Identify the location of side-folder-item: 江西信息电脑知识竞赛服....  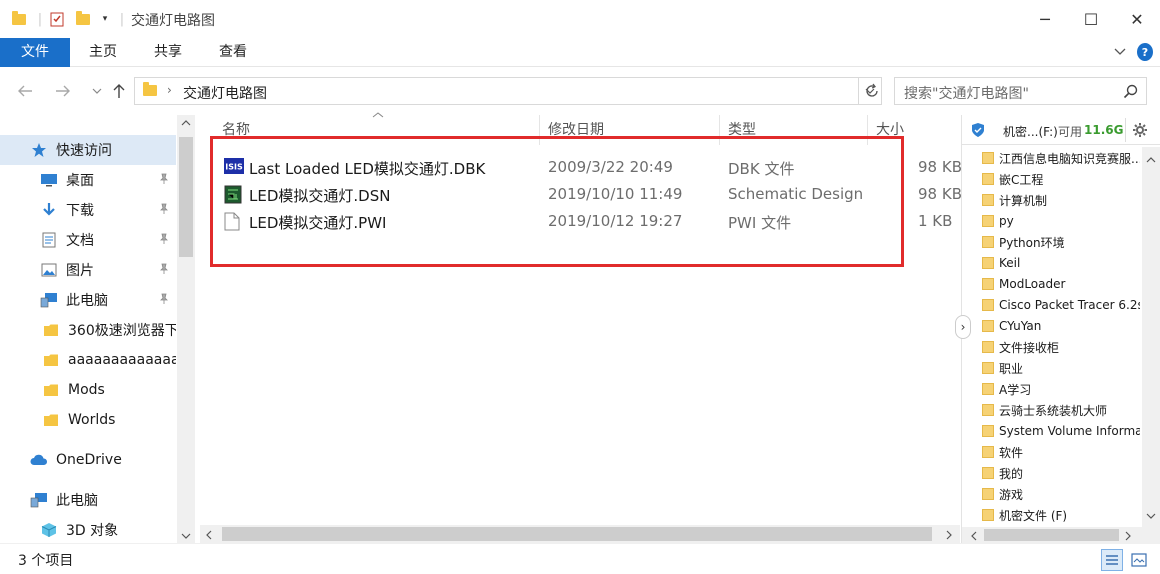
(1061, 158).